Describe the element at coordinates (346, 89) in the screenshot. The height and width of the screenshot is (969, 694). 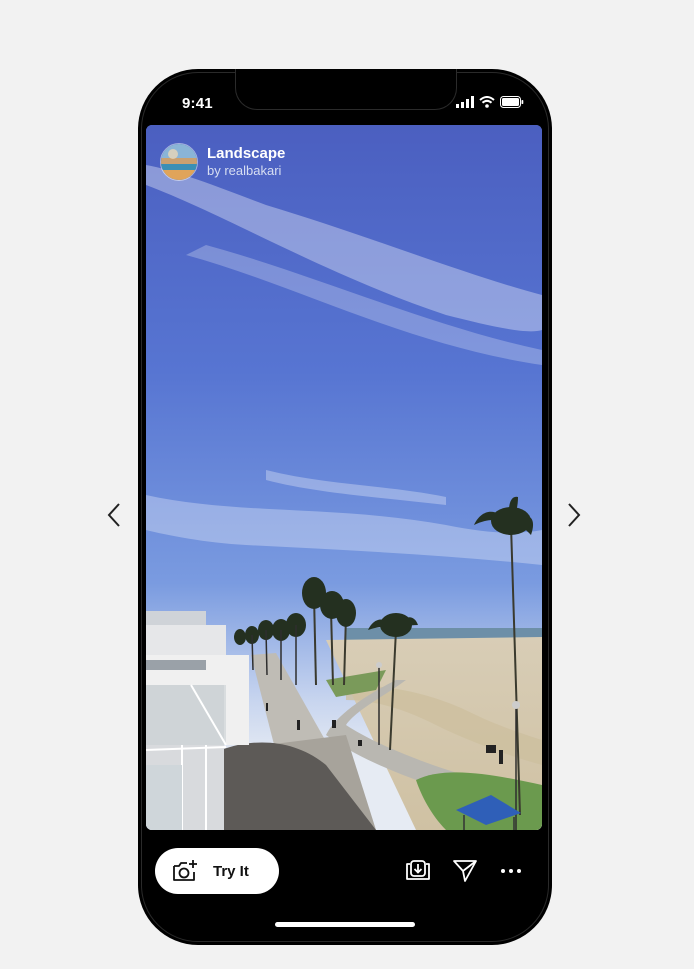
I see `phone-notch` at that location.